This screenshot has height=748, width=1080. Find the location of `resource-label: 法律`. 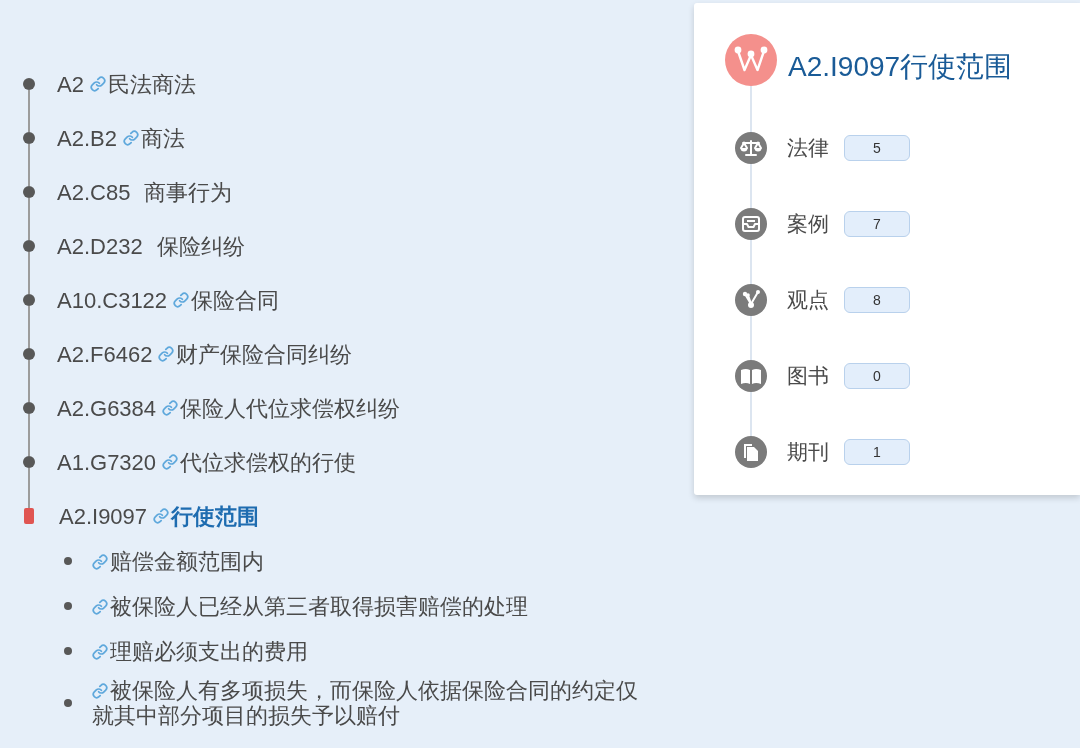

resource-label: 法律 is located at coordinates (808, 148).